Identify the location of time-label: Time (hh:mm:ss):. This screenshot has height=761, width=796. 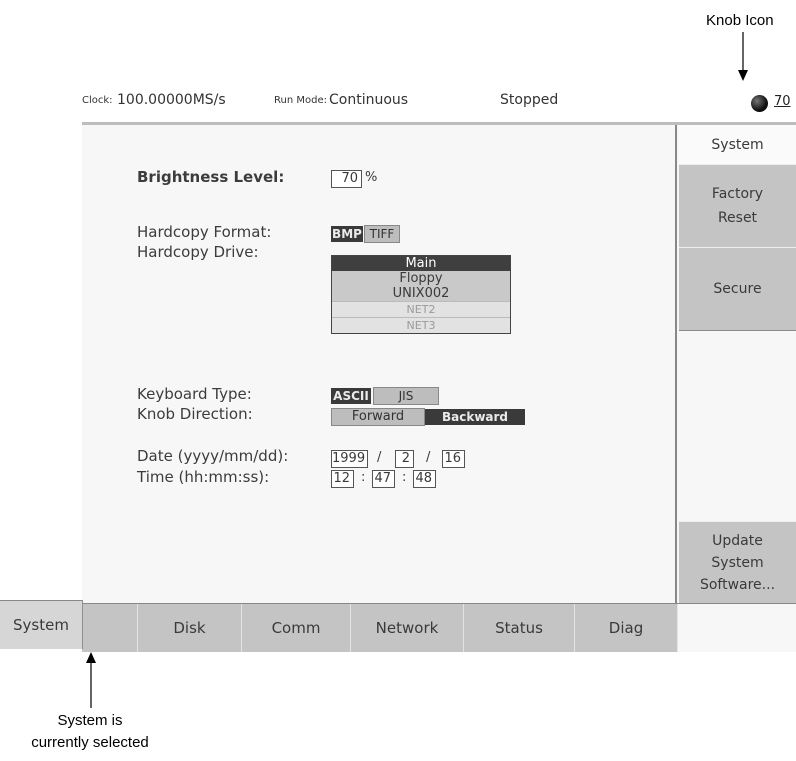
(203, 477).